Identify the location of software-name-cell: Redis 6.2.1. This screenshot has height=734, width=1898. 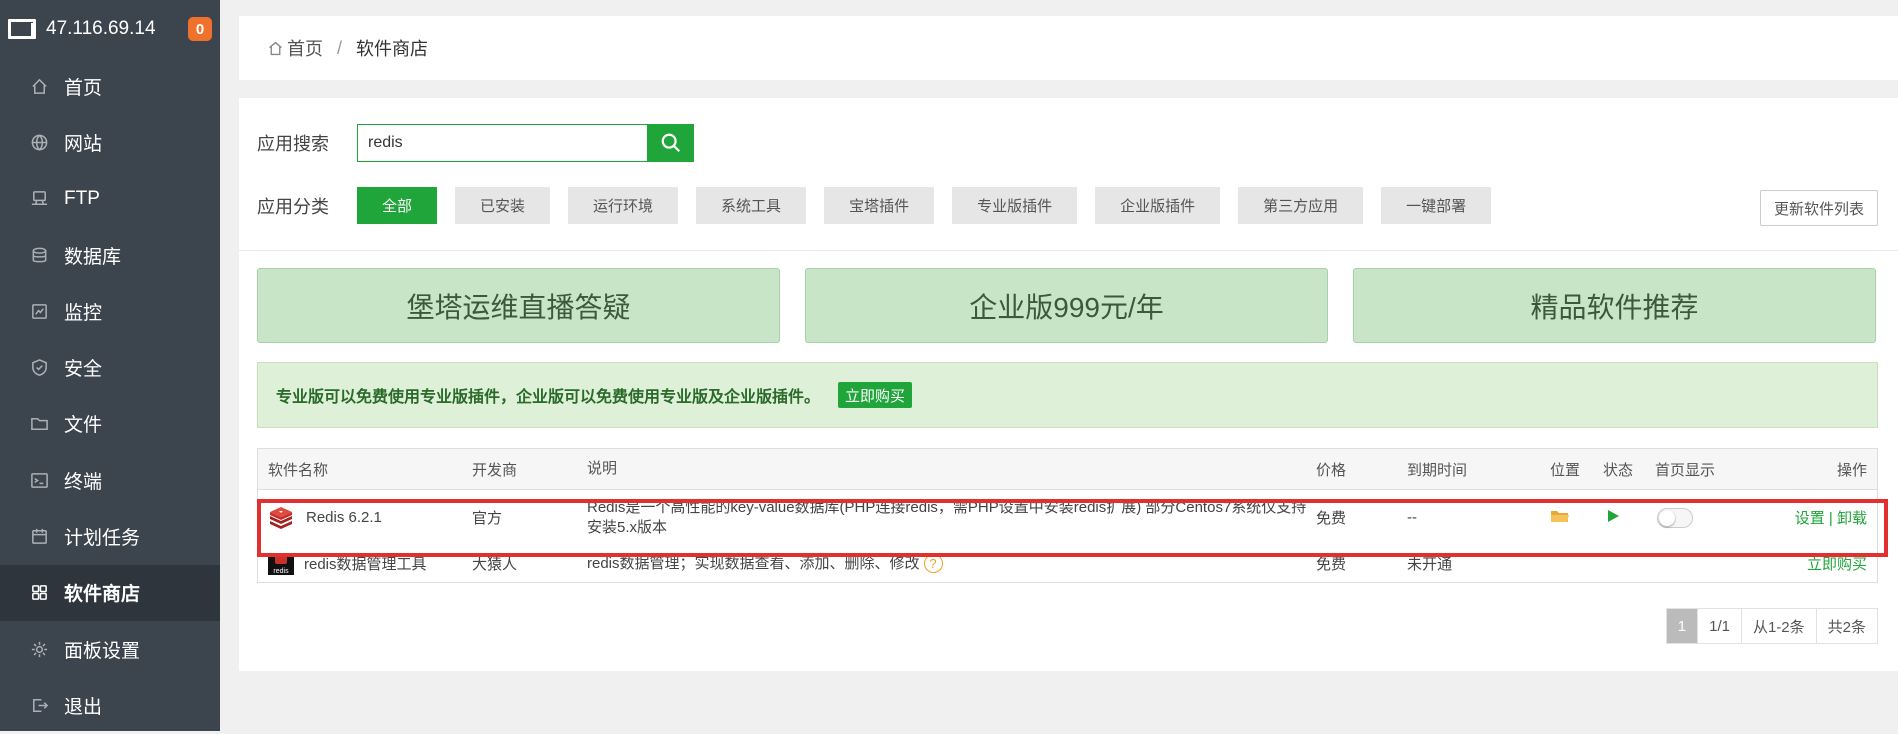
(325, 518).